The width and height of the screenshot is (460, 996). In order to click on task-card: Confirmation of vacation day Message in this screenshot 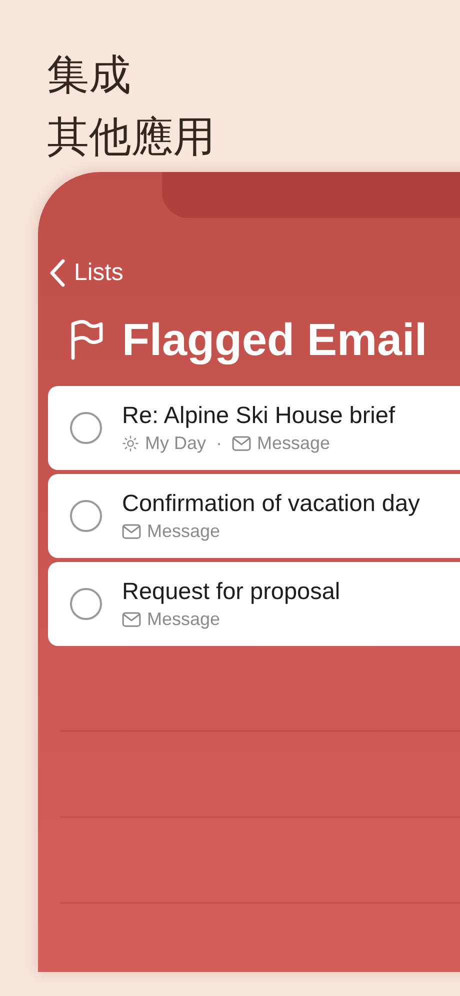, I will do `click(254, 516)`.